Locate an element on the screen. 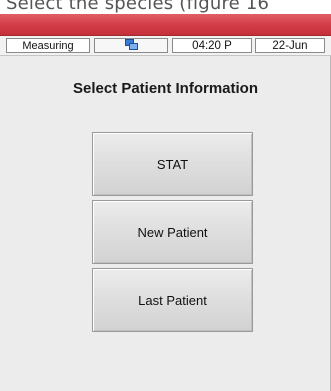  figure-caption: Select the species (figure 16 is located at coordinates (165, 7).